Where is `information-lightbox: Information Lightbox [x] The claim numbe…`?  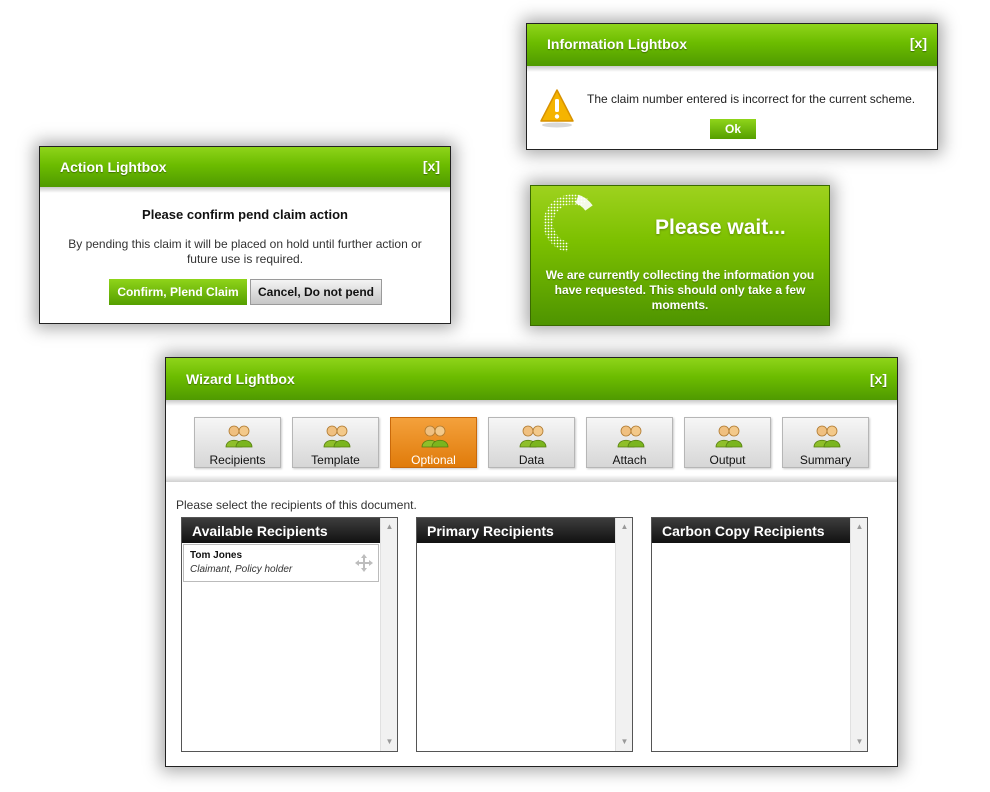 information-lightbox: Information Lightbox [x] The claim numbe… is located at coordinates (732, 86).